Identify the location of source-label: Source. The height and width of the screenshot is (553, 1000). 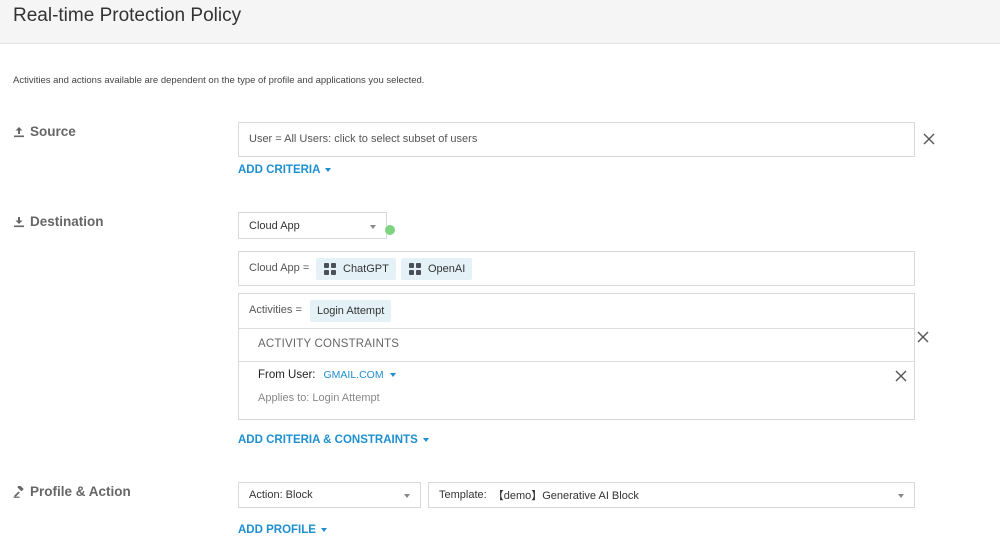
(53, 131).